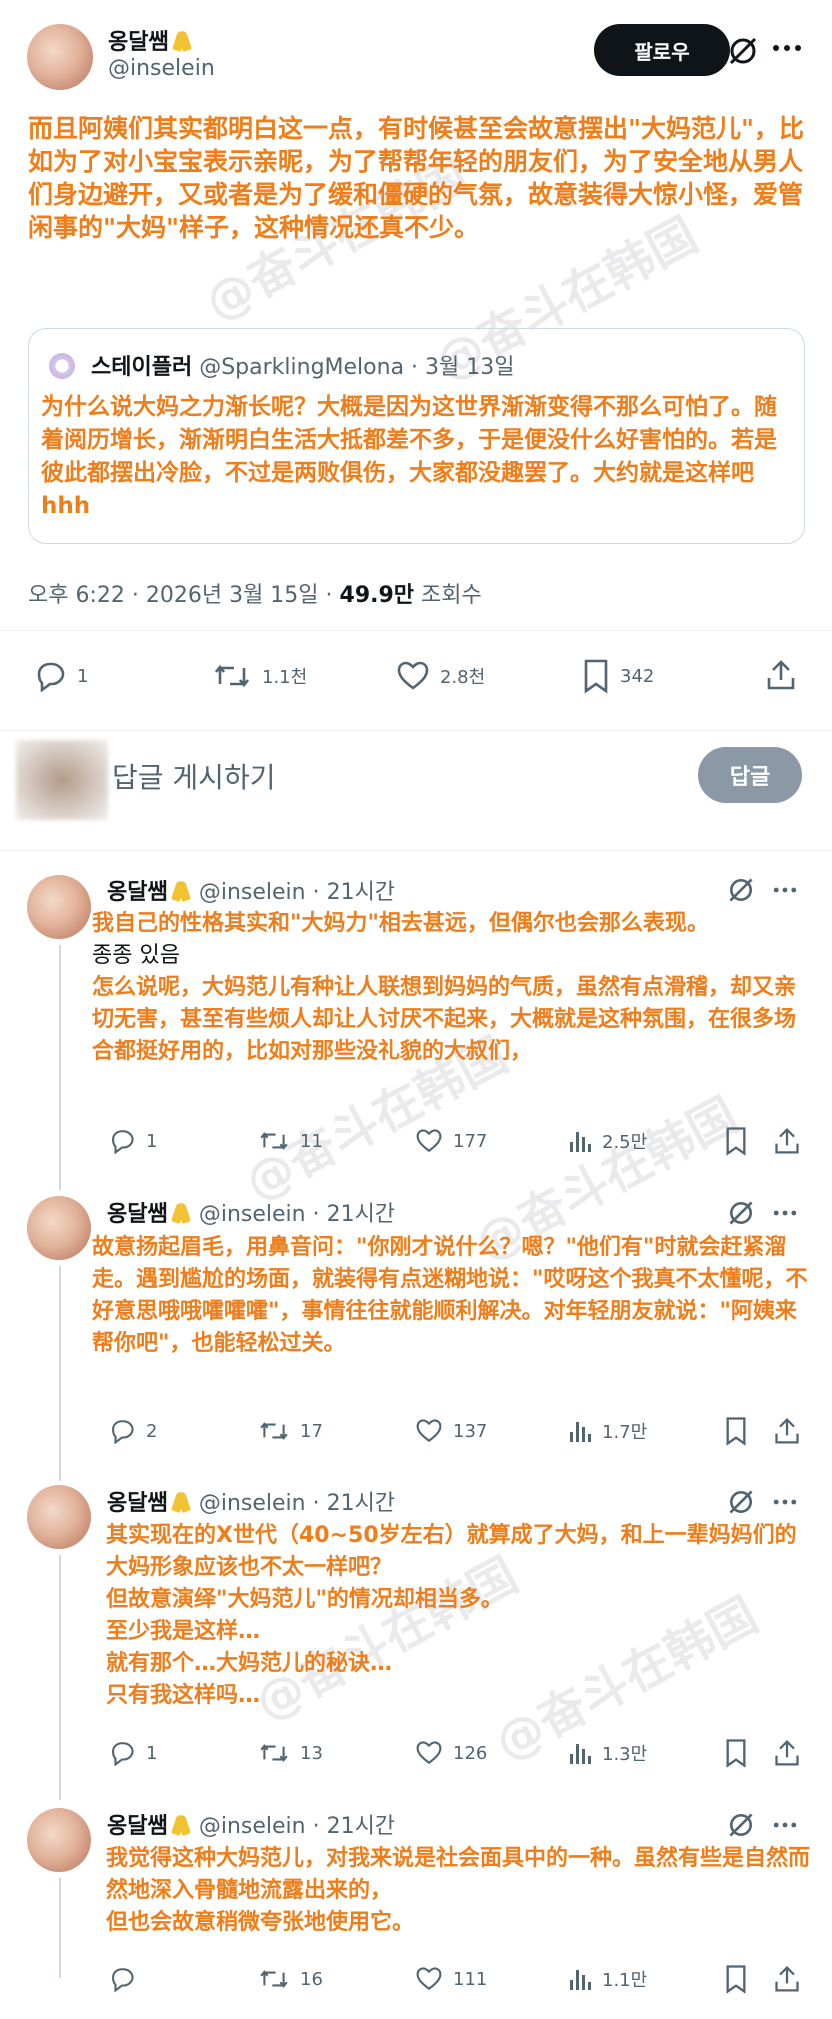 This screenshot has width=832, height=2019. What do you see at coordinates (625, 1754) in the screenshot?
I see `views-count: 1.3만` at bounding box center [625, 1754].